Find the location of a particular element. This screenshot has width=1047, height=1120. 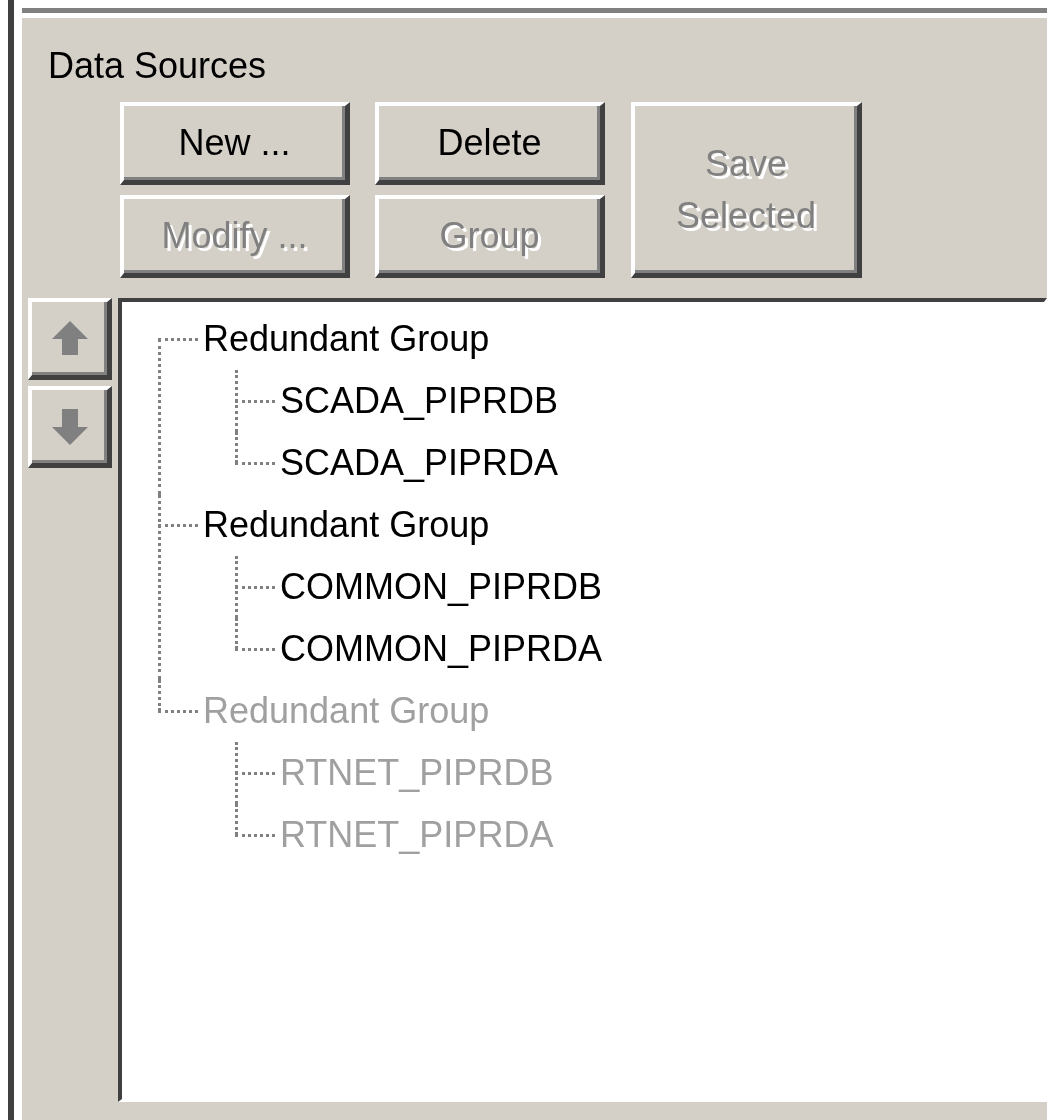

panel-title: Data Sources is located at coordinates (157, 65).